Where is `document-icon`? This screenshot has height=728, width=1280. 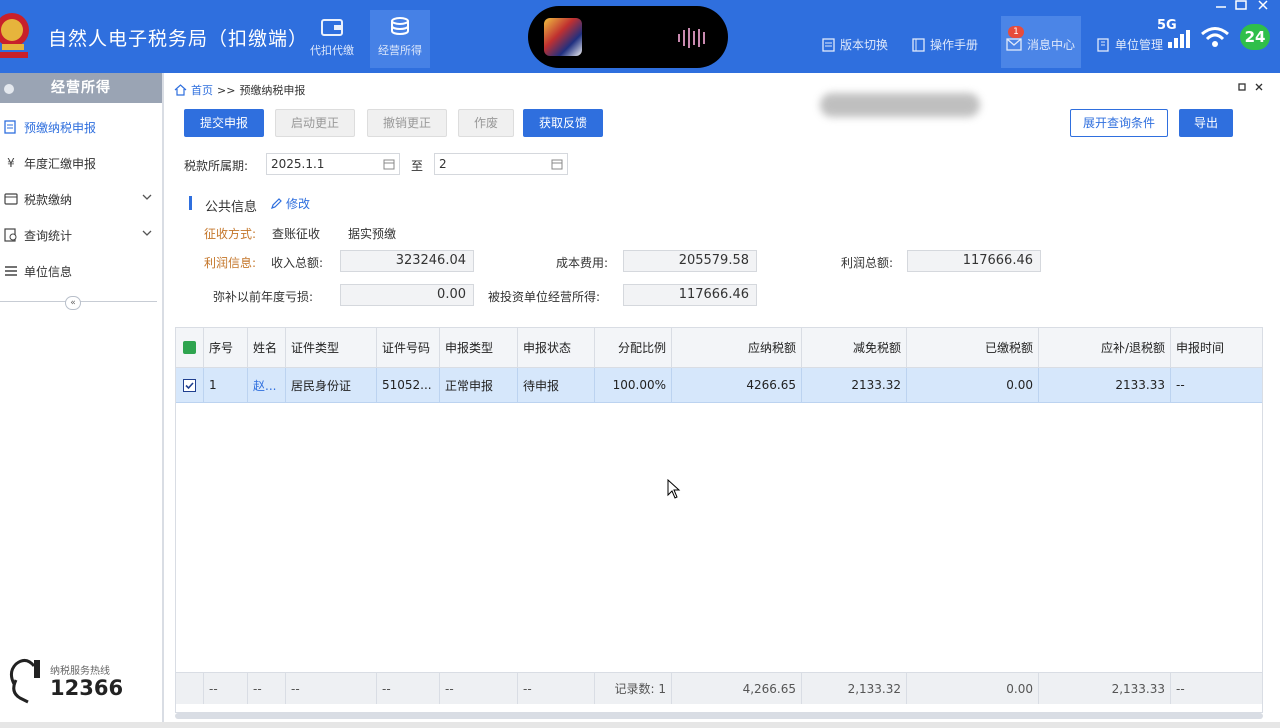
document-icon is located at coordinates (828, 44).